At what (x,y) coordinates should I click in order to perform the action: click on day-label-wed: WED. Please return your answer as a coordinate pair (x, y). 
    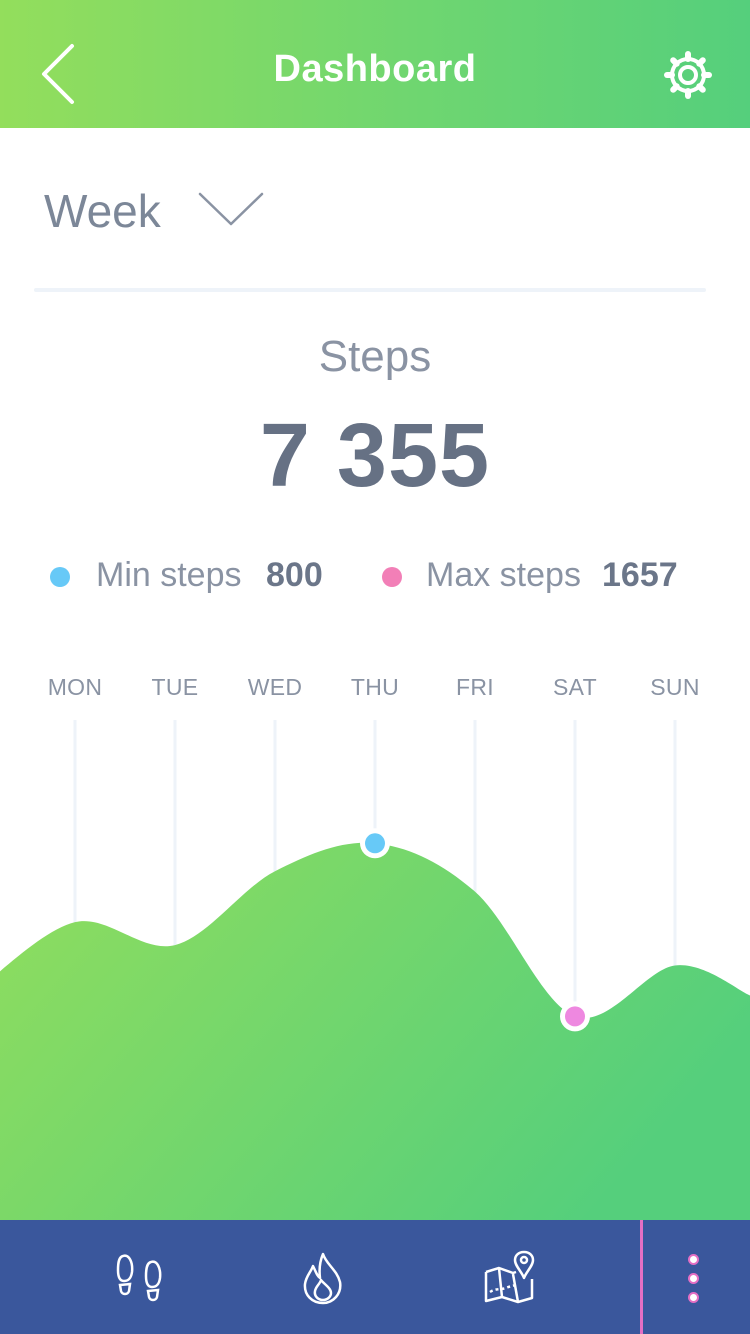
    Looking at the image, I should click on (275, 687).